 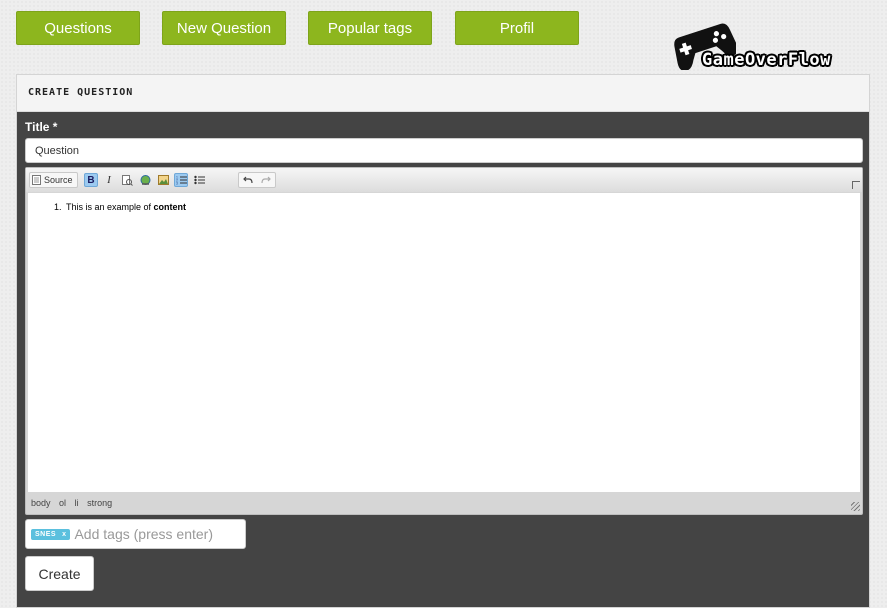 I want to click on preview-icon, so click(x=127, y=180).